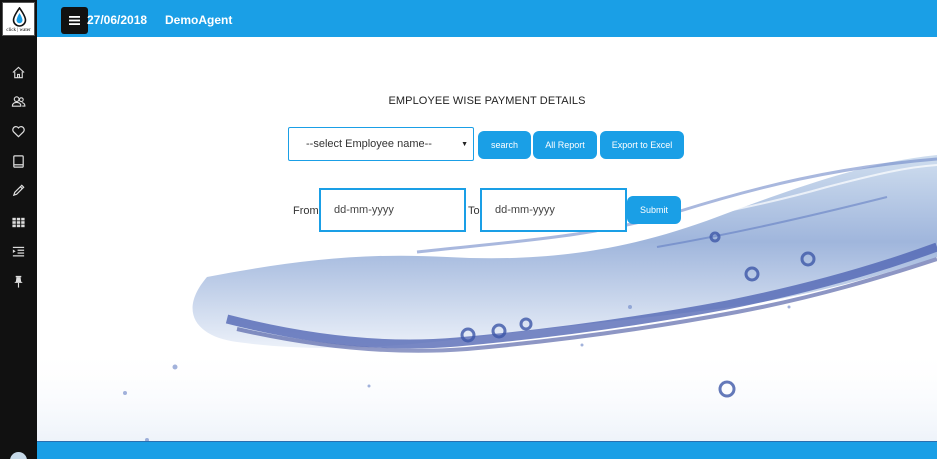  Describe the element at coordinates (487, 101) in the screenshot. I see `page-title: EMPLOYEE WISE PAYMENT DETAILS` at that location.